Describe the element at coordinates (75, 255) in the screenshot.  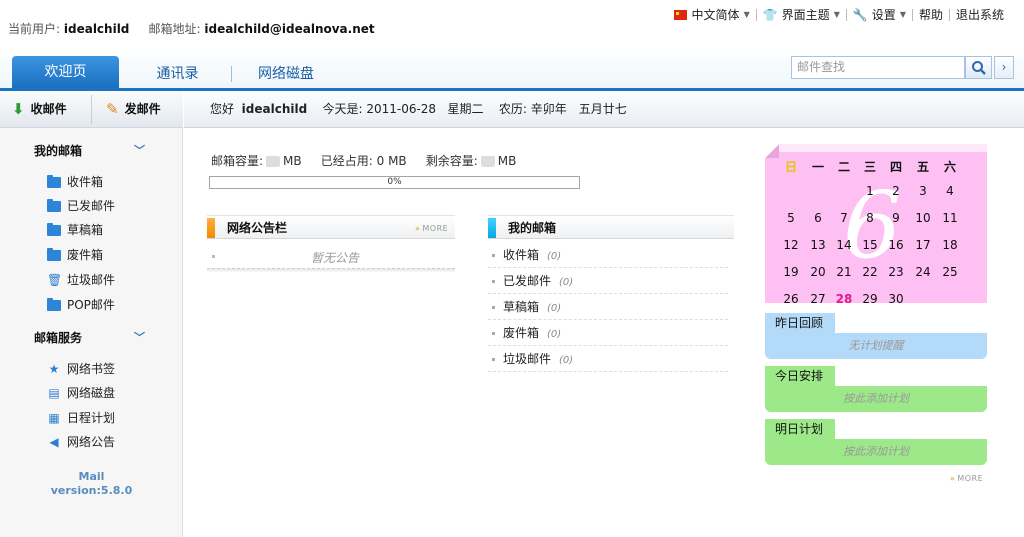
I see `sidebar-item-trash: 废件箱` at that location.